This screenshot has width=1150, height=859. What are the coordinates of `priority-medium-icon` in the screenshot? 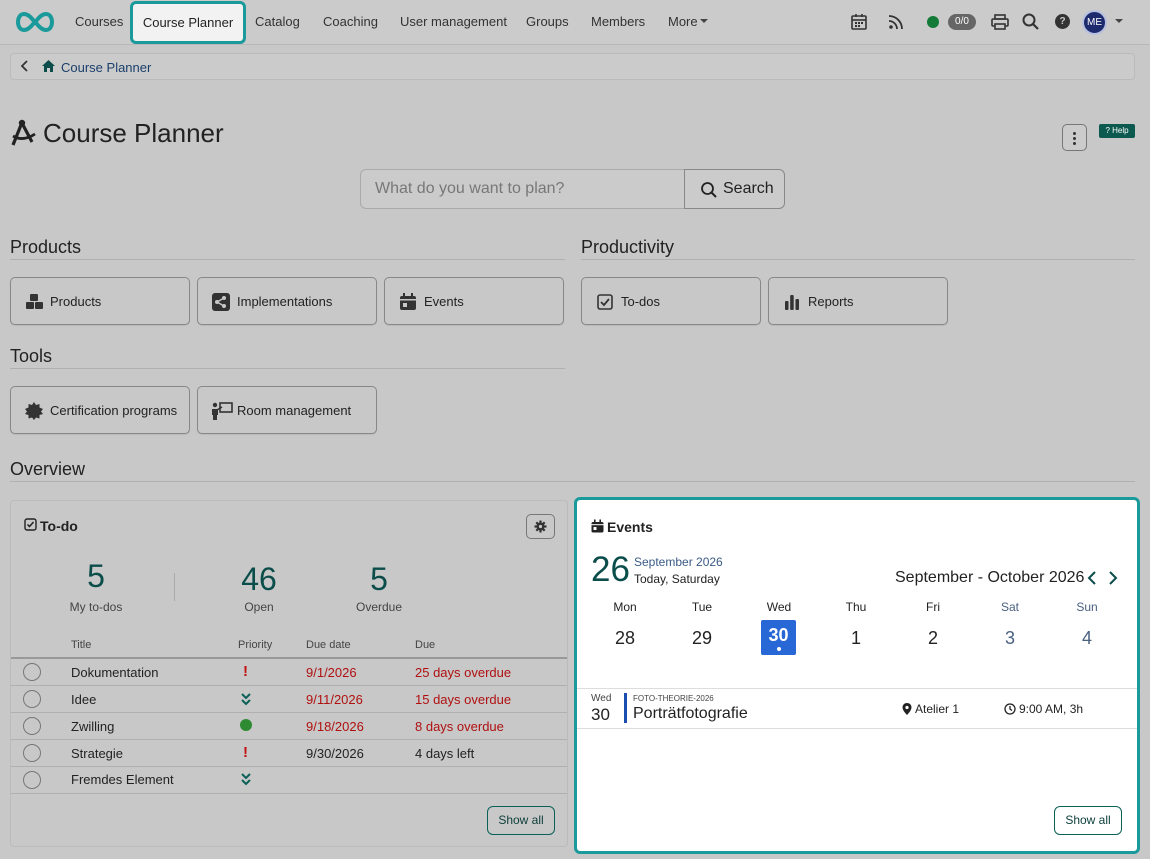 It's located at (246, 725).